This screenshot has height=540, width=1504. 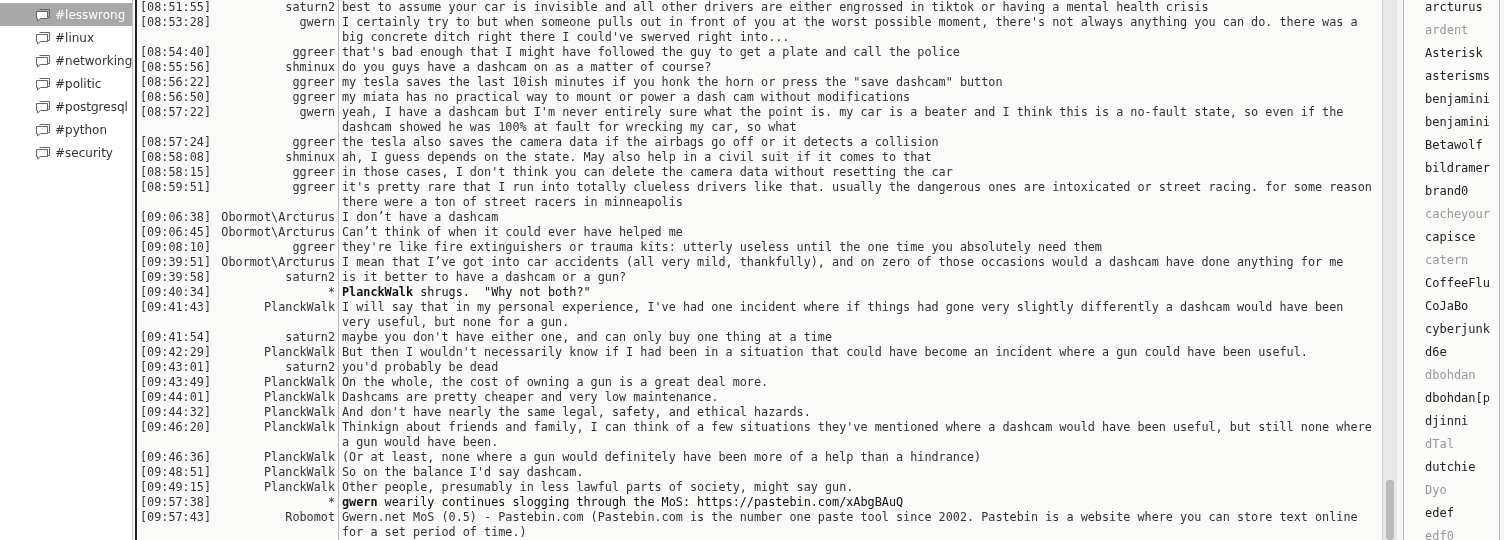 I want to click on user-item: bildramer, so click(x=1462, y=168).